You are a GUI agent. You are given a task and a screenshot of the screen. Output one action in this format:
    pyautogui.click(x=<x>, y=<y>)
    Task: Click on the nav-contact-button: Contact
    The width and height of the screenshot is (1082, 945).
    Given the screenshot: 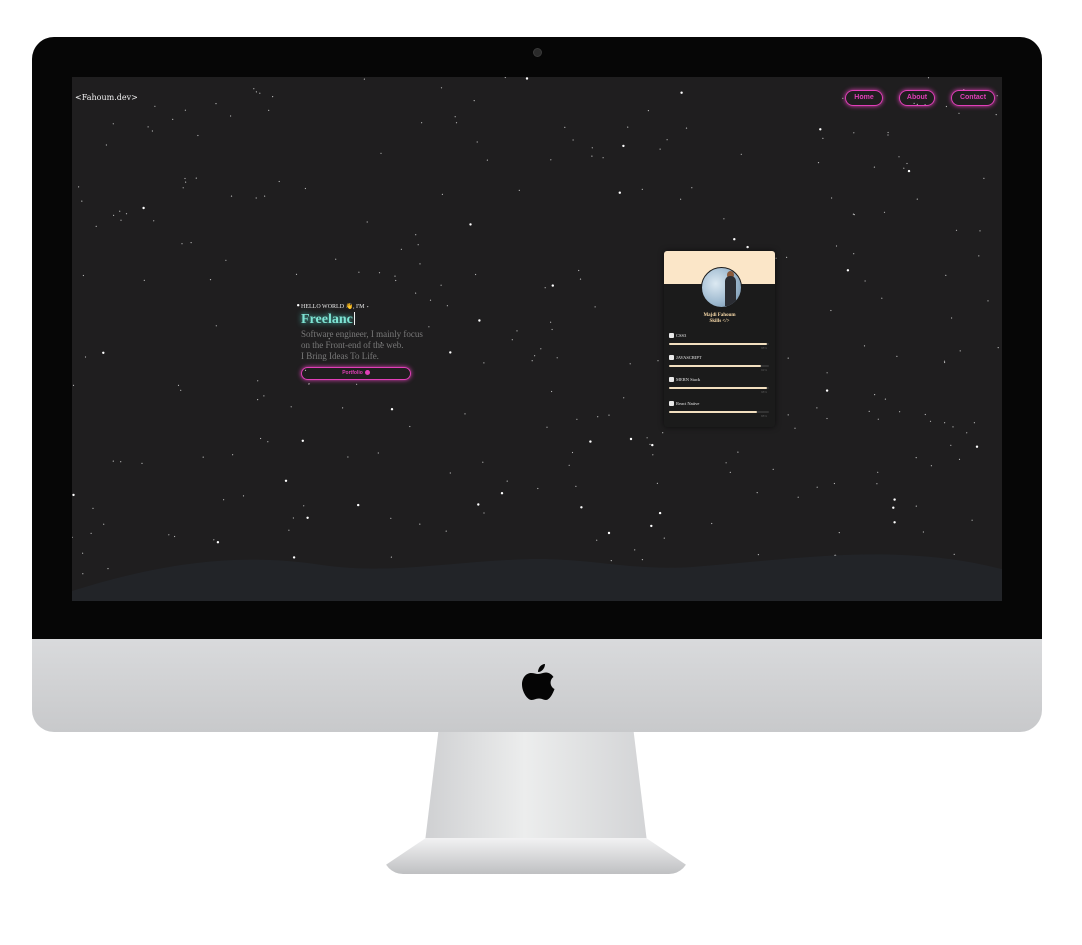 What is the action you would take?
    pyautogui.click(x=973, y=98)
    